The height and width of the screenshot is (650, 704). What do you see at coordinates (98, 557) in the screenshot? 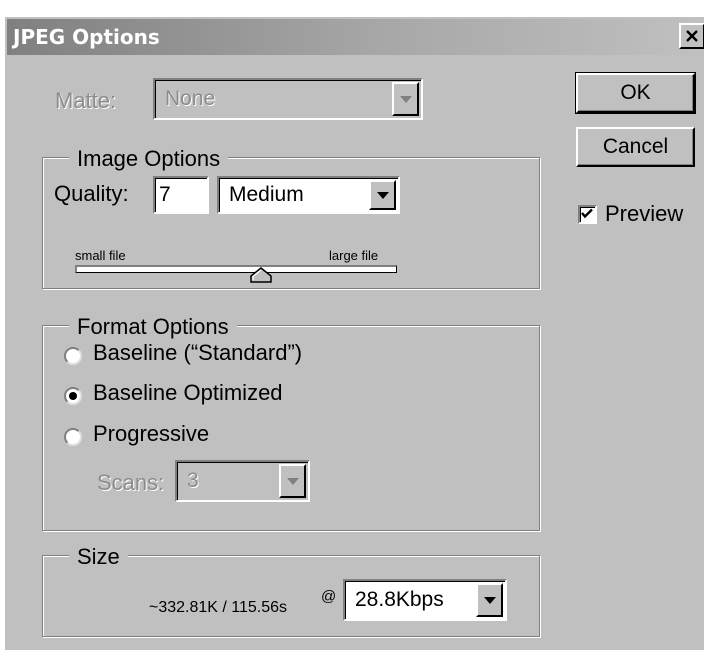
I see `size-title: Size` at bounding box center [98, 557].